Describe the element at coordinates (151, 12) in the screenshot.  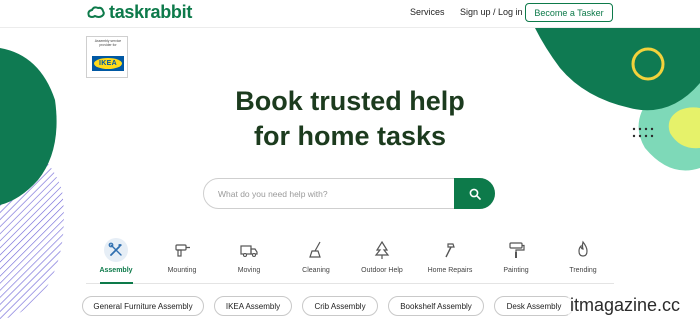
I see `logo-text: taskrabbit` at that location.